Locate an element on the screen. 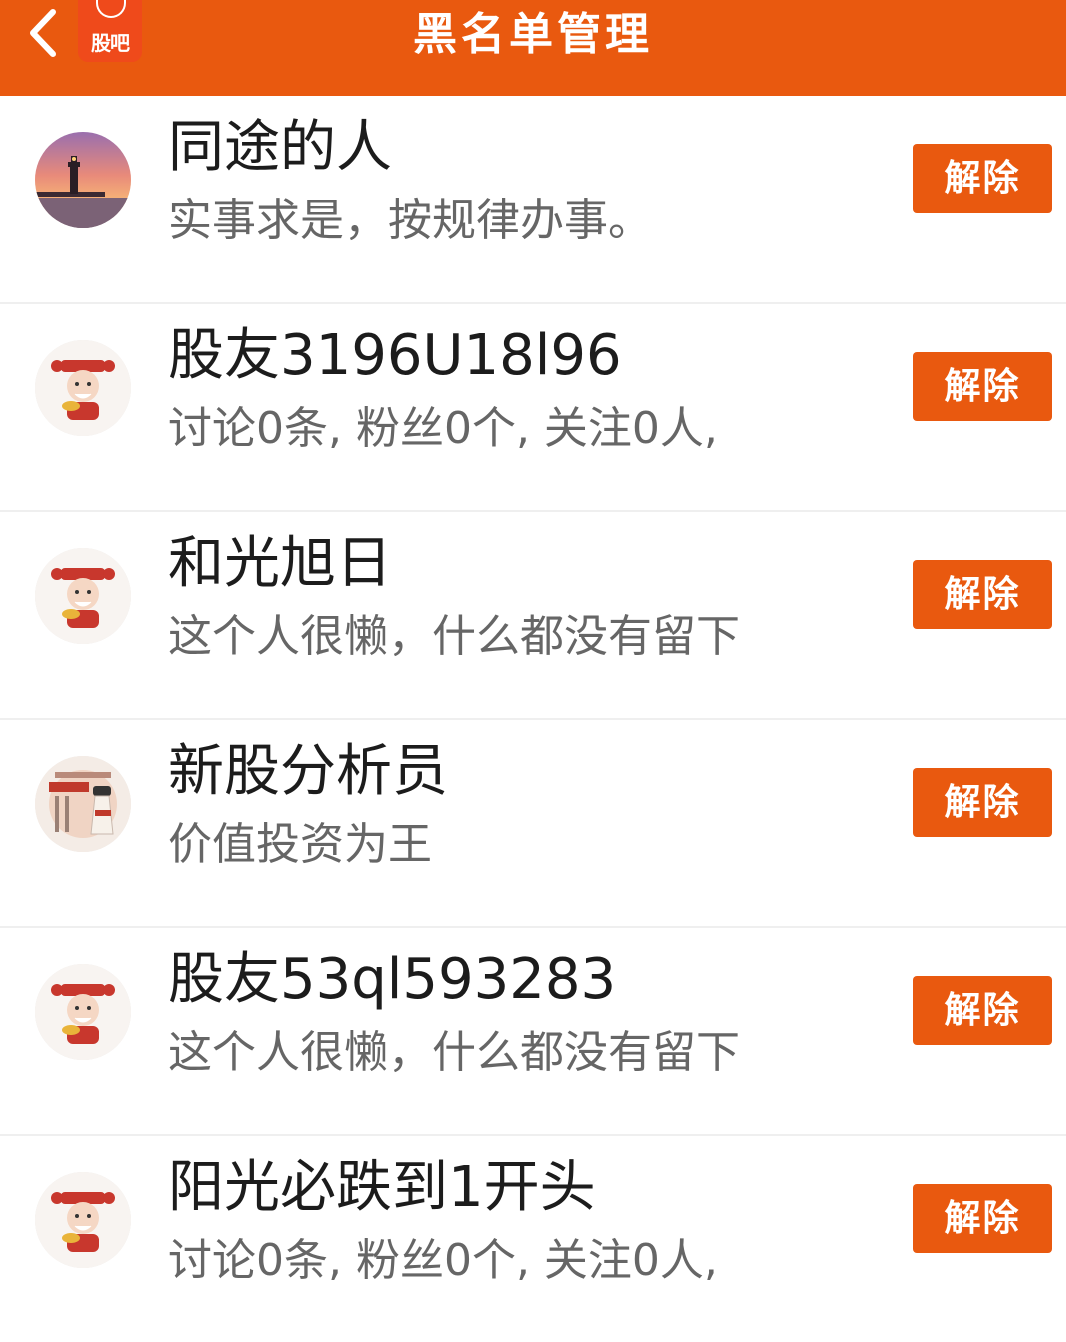 The image size is (1066, 1342). app-header: 股吧 黑名单管理 is located at coordinates (533, 48).